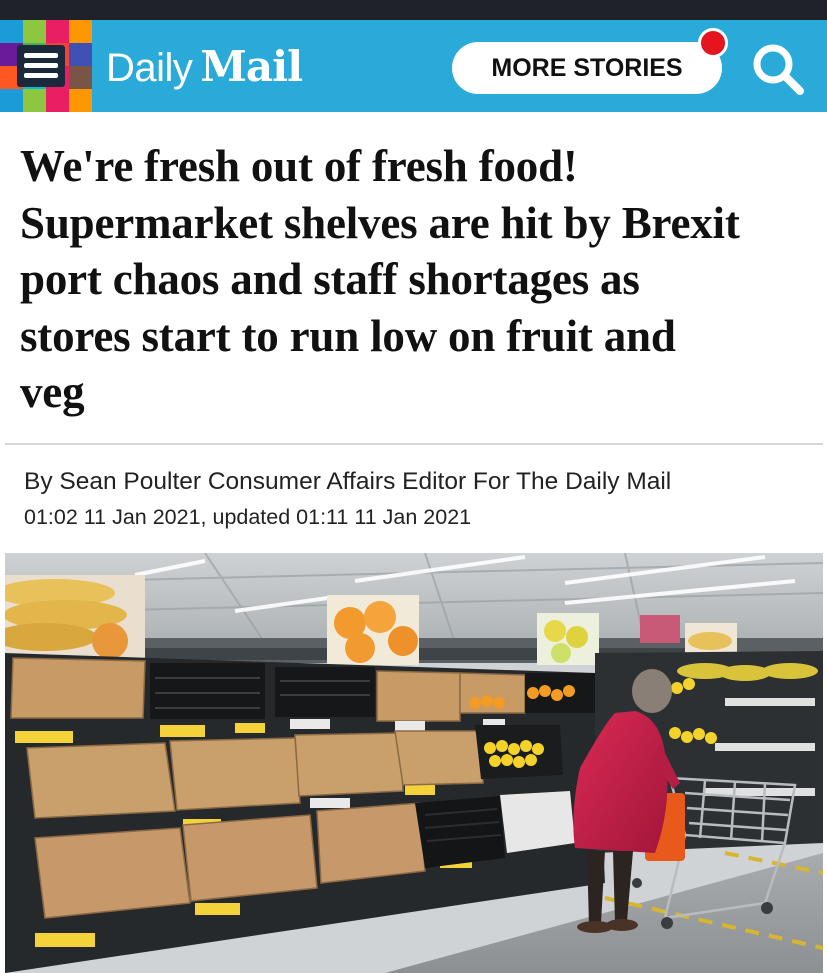 The width and height of the screenshot is (827, 973). Describe the element at coordinates (348, 335) in the screenshot. I see `headline-line: stores start to run low on fruit and` at that location.